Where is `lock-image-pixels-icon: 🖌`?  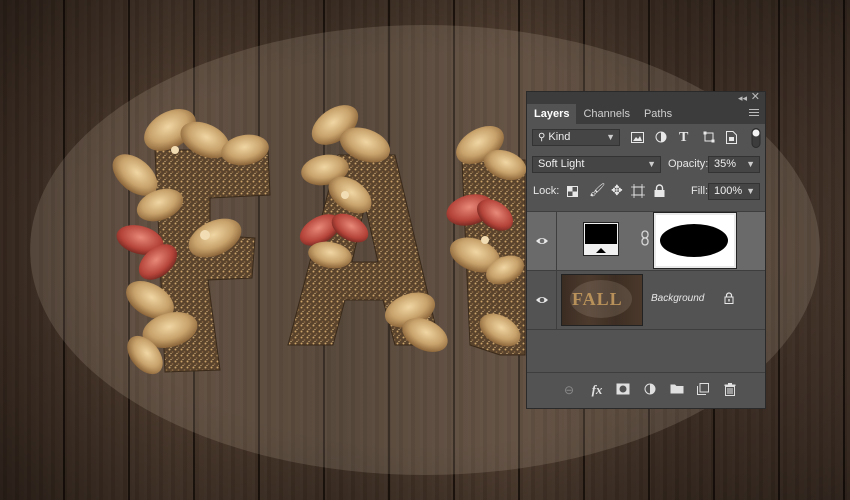 lock-image-pixels-icon: 🖌 is located at coordinates (597, 190).